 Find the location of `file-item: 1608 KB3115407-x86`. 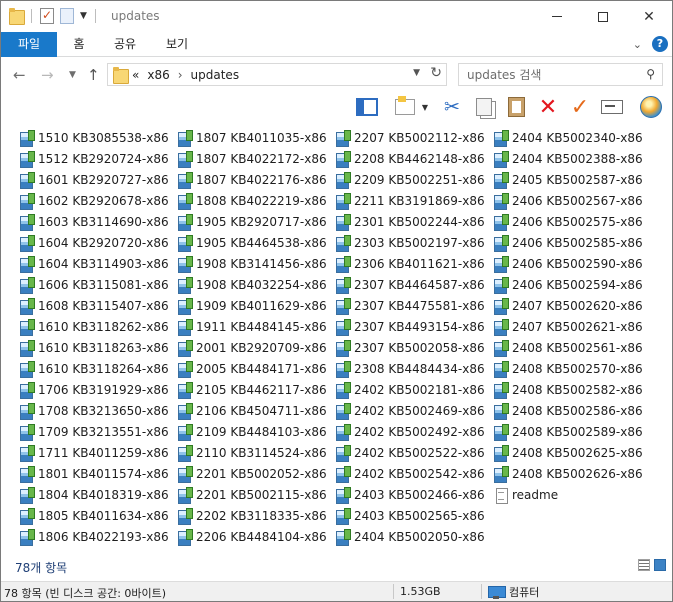

file-item: 1608 KB3115407-x86 is located at coordinates (94, 305).